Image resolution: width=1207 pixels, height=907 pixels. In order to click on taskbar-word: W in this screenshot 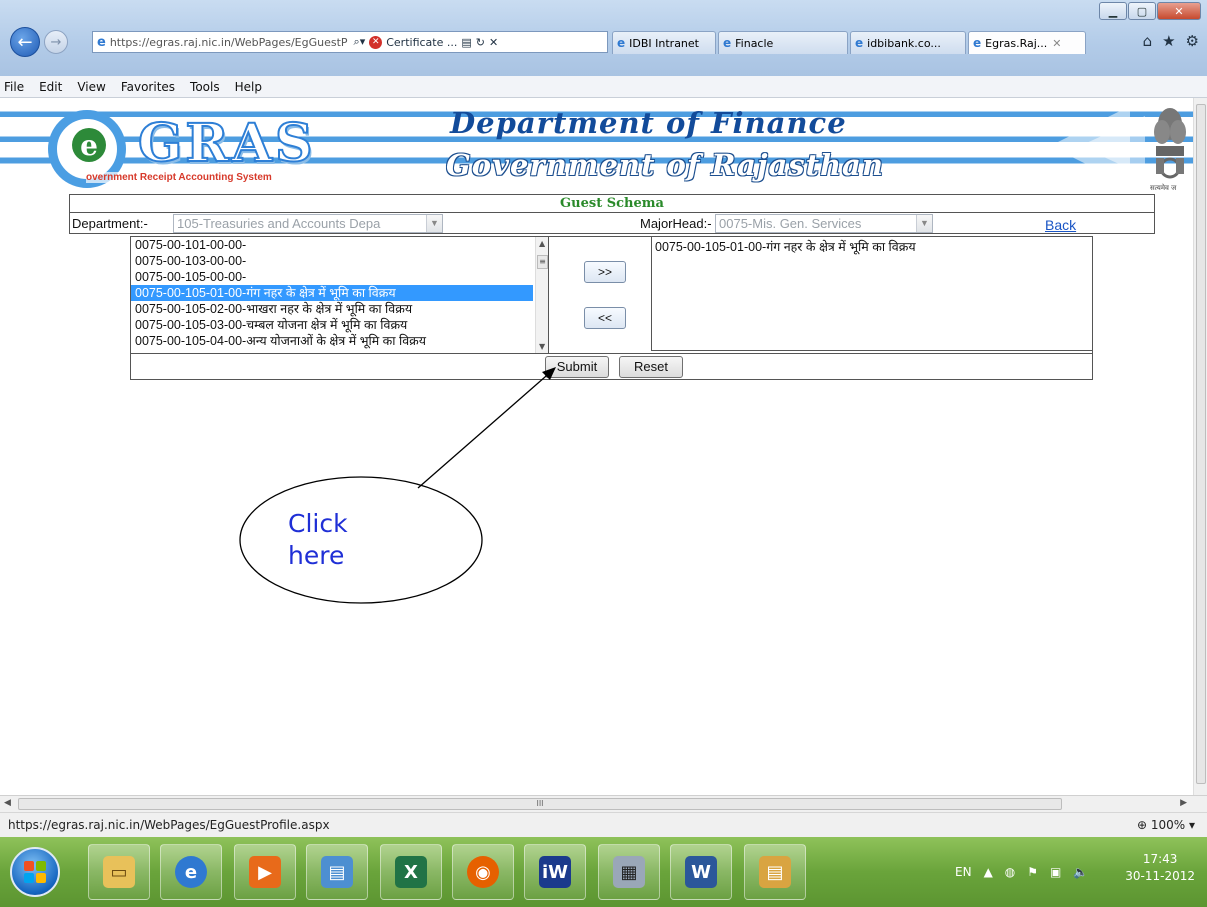, I will do `click(701, 872)`.